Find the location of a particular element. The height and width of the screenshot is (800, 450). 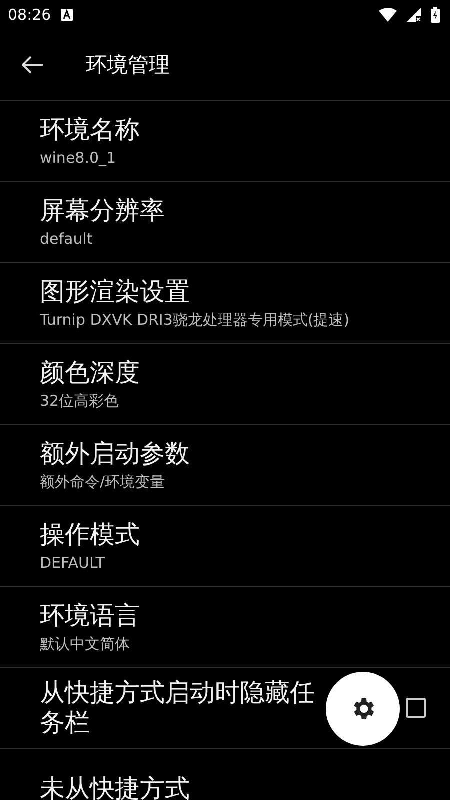

settings-row: 环境语言 默认中文简体 is located at coordinates (225, 626).